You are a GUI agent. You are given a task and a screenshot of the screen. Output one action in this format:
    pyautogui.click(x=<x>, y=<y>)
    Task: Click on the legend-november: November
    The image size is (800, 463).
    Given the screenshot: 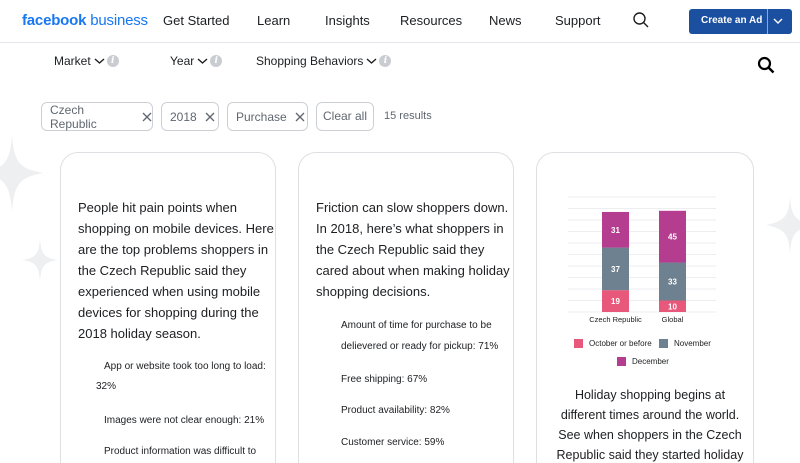 What is the action you would take?
    pyautogui.click(x=685, y=343)
    